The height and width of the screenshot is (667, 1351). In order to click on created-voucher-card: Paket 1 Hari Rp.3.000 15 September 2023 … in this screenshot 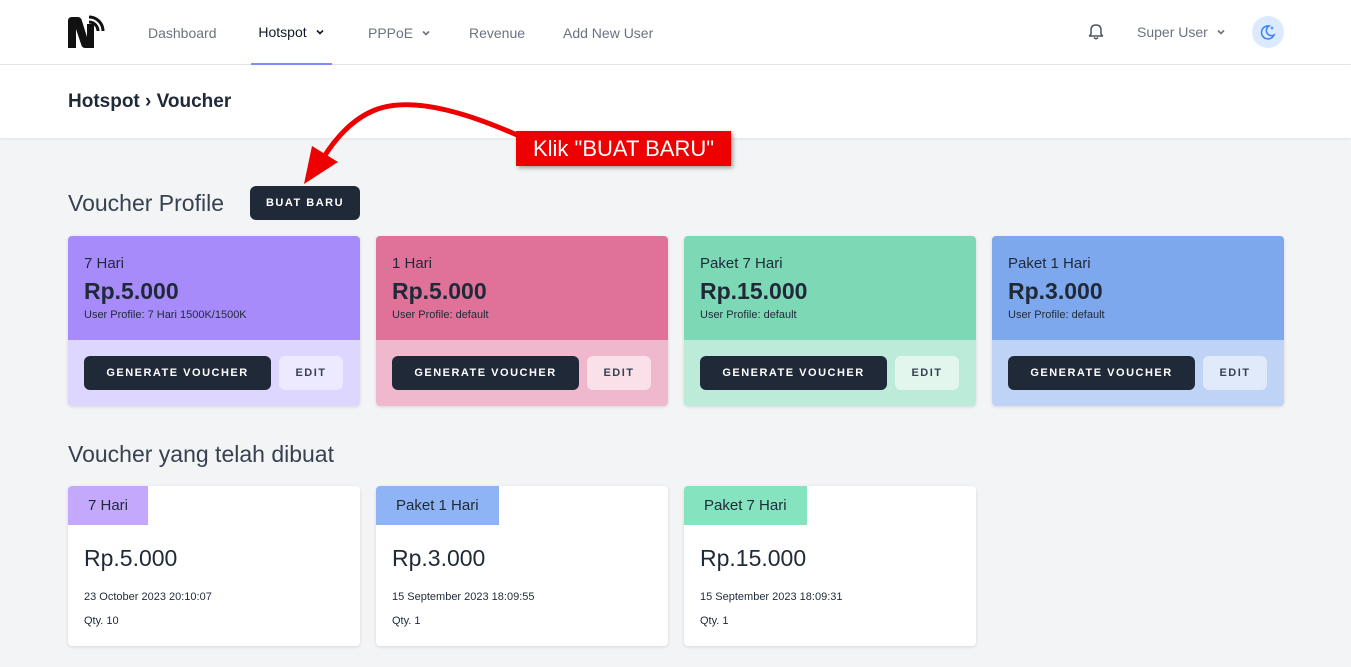, I will do `click(522, 566)`.